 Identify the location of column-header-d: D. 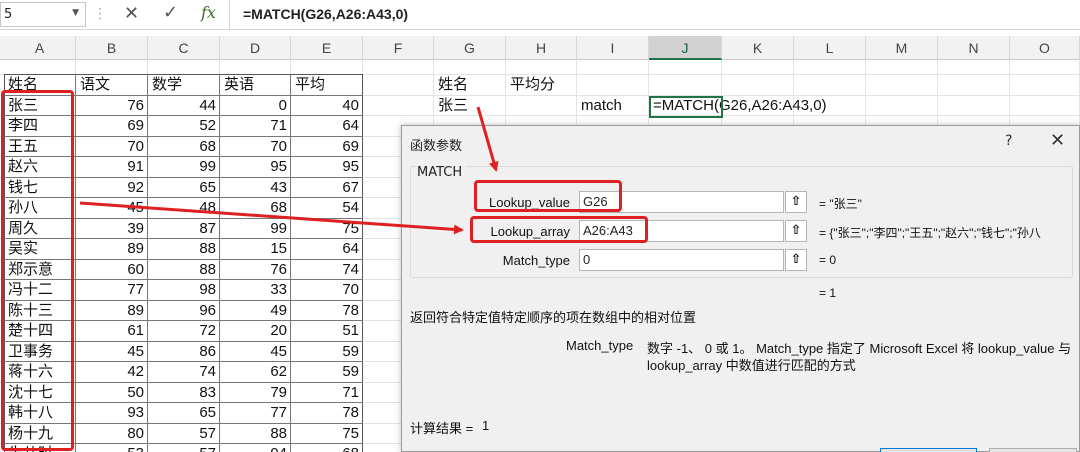
(255, 48).